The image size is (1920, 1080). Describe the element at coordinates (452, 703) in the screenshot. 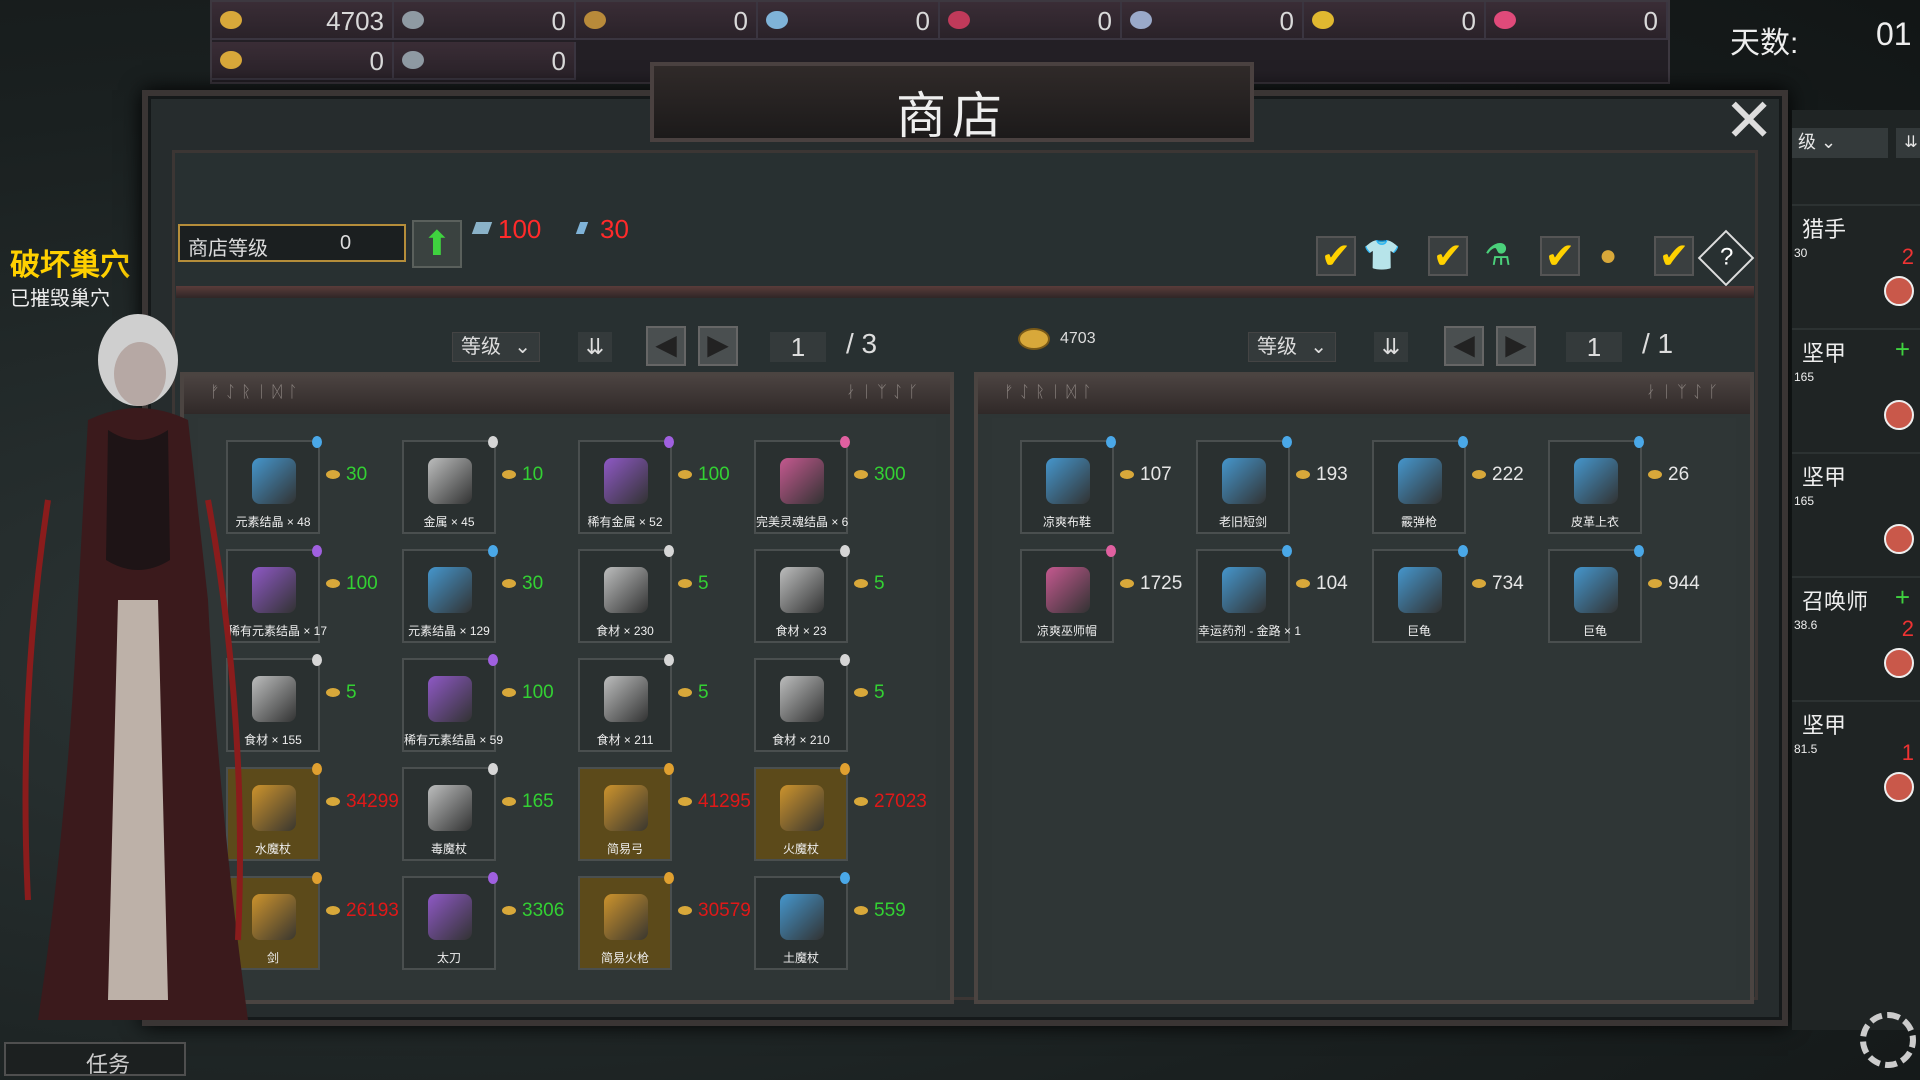

I see `item-slot: 稀有元素结晶 × 59` at that location.